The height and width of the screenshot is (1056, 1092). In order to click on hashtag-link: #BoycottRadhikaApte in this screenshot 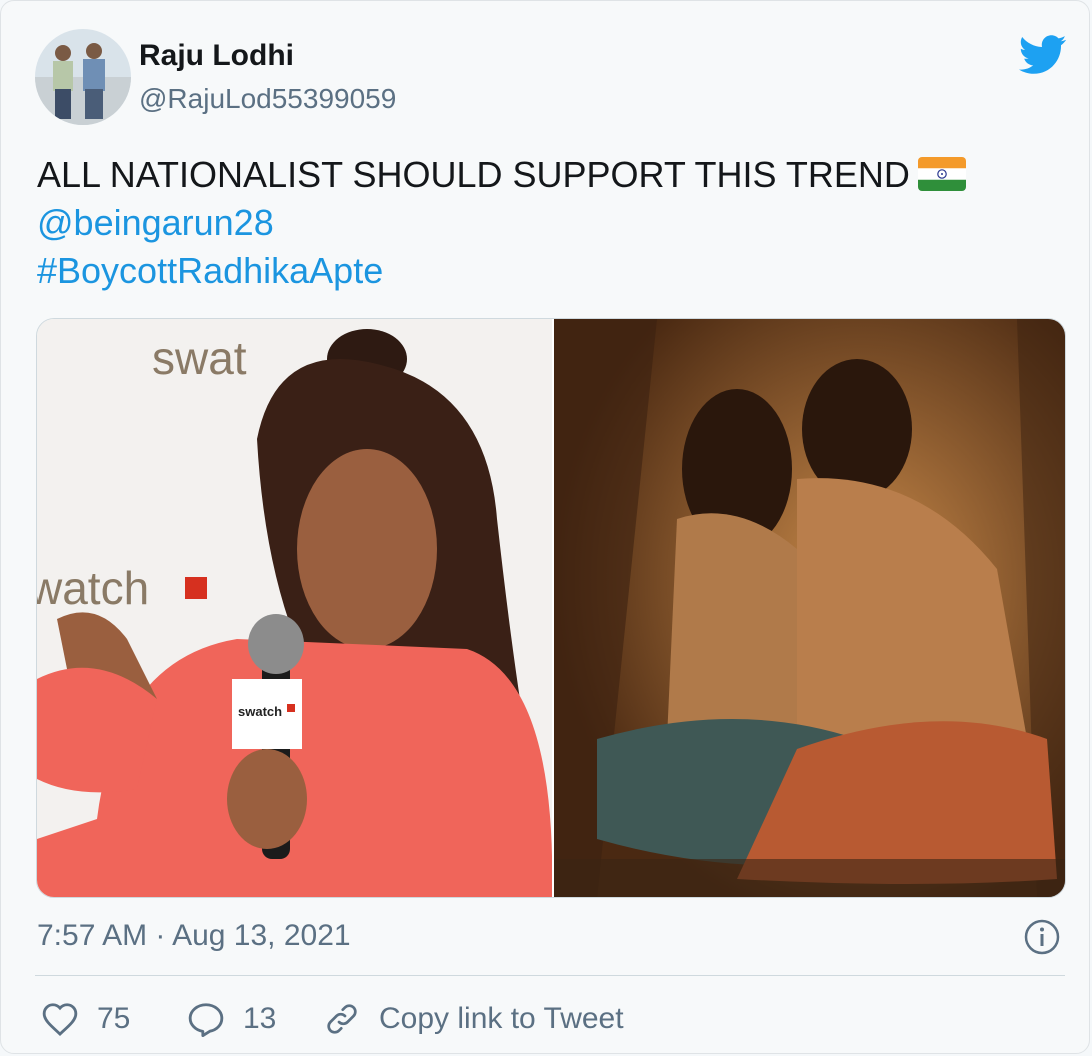, I will do `click(542, 271)`.